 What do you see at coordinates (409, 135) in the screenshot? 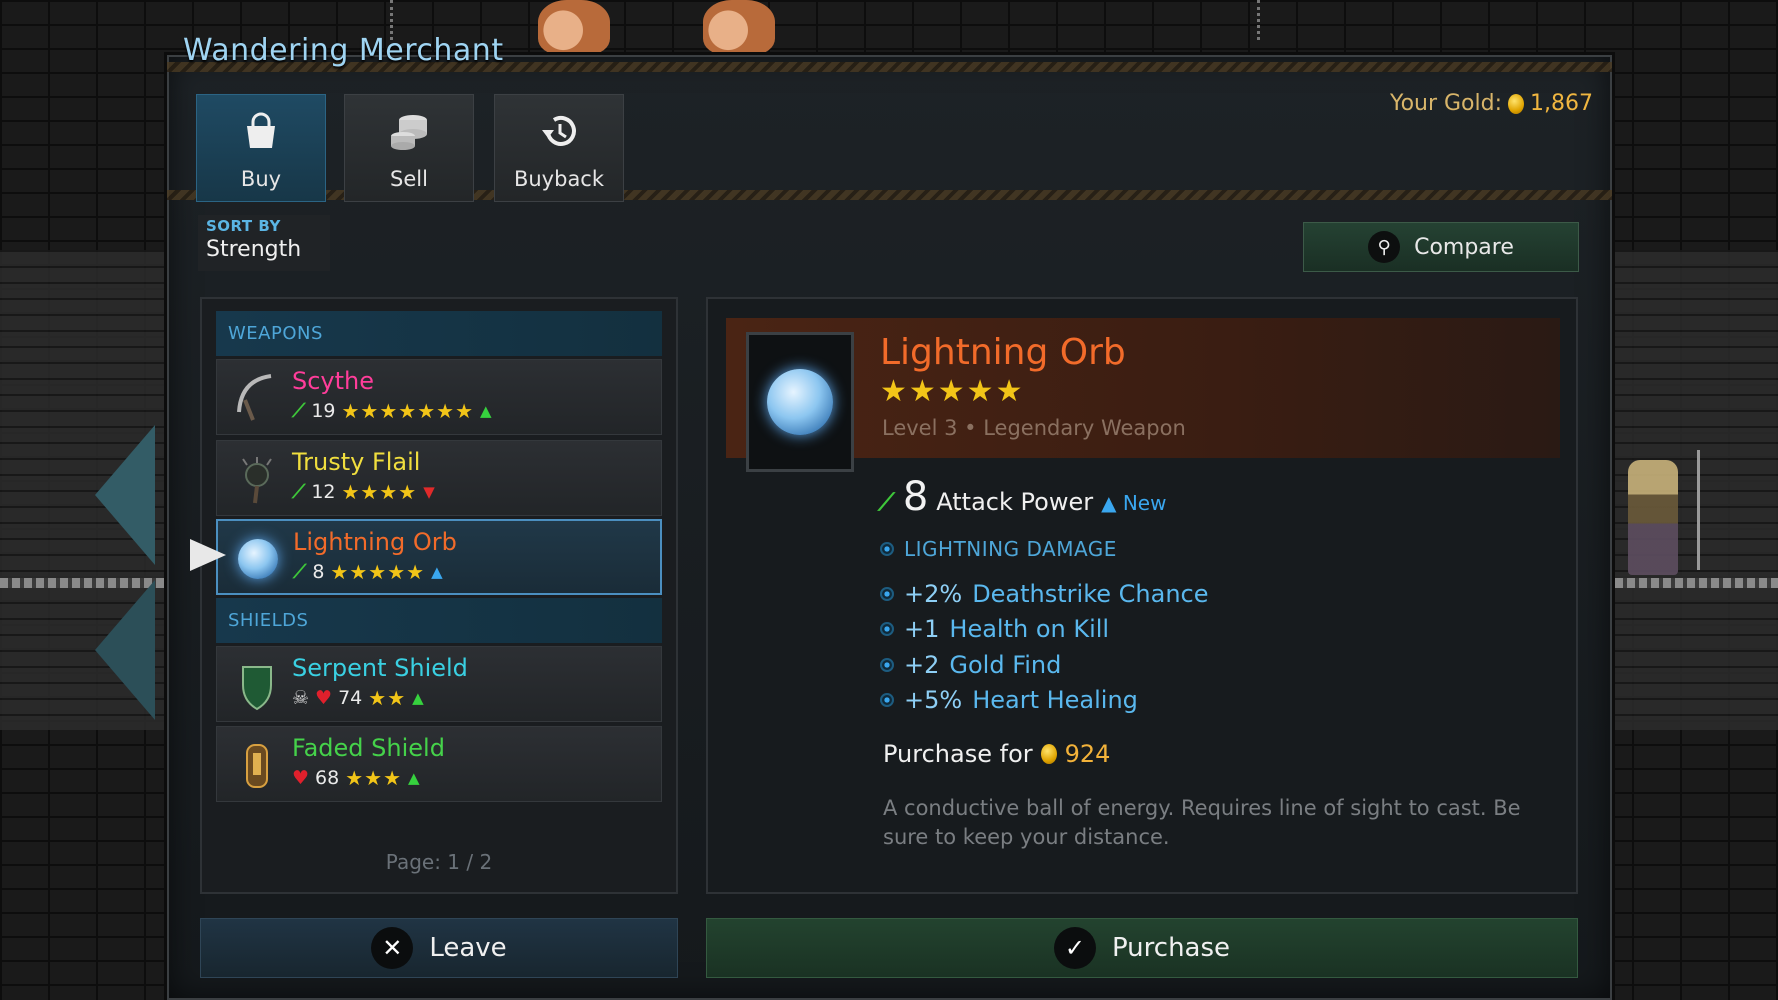
I see `coin-stack-icon` at bounding box center [409, 135].